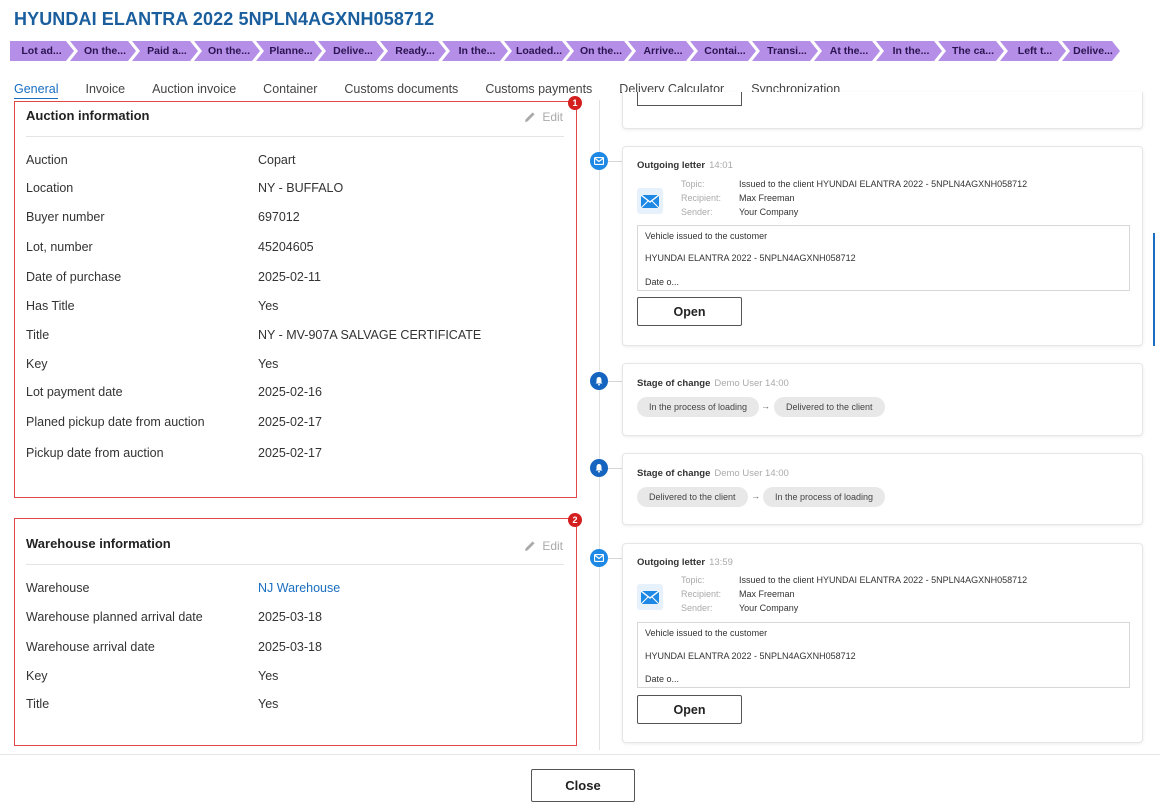 The width and height of the screenshot is (1160, 810). I want to click on tab-container: Container, so click(290, 90).